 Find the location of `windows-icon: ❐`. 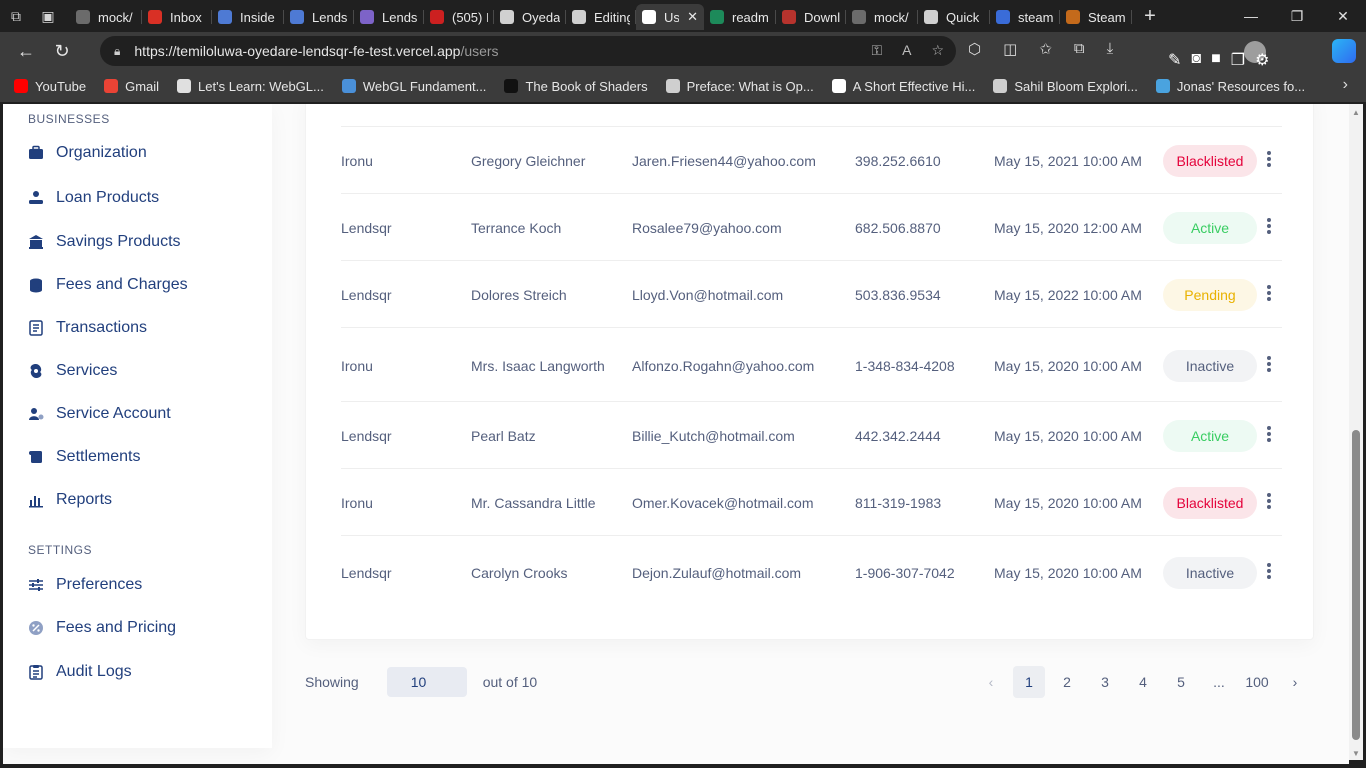

windows-icon: ❐ is located at coordinates (1238, 60).